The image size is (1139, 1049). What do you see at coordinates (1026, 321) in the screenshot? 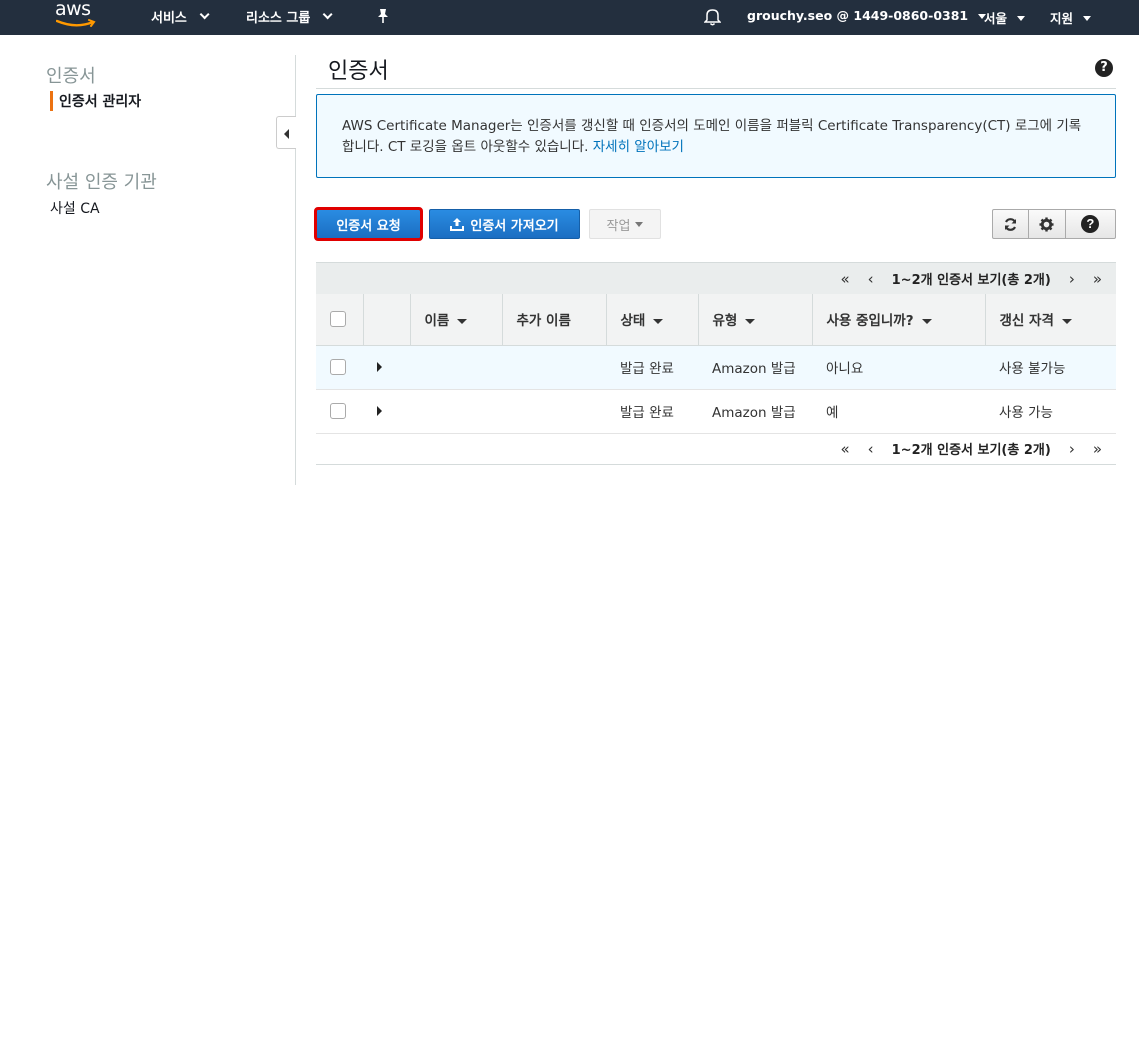
I see `column-label: 갱신 자격` at bounding box center [1026, 321].